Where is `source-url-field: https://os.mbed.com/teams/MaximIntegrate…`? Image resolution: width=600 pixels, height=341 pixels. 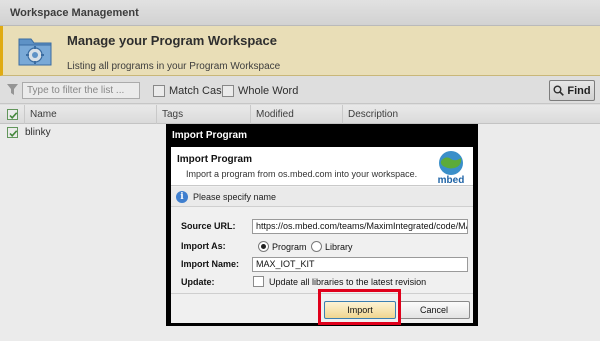
source-url-field: https://os.mbed.com/teams/MaximIntegrate… is located at coordinates (360, 226).